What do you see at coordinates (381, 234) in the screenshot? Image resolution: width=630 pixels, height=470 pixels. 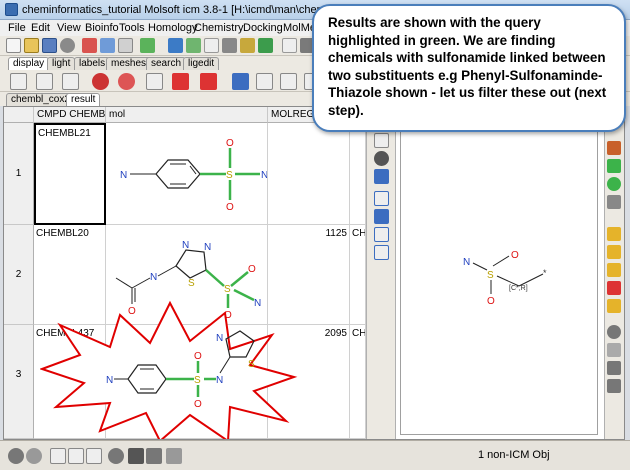 I see `grid-icon` at bounding box center [381, 234].